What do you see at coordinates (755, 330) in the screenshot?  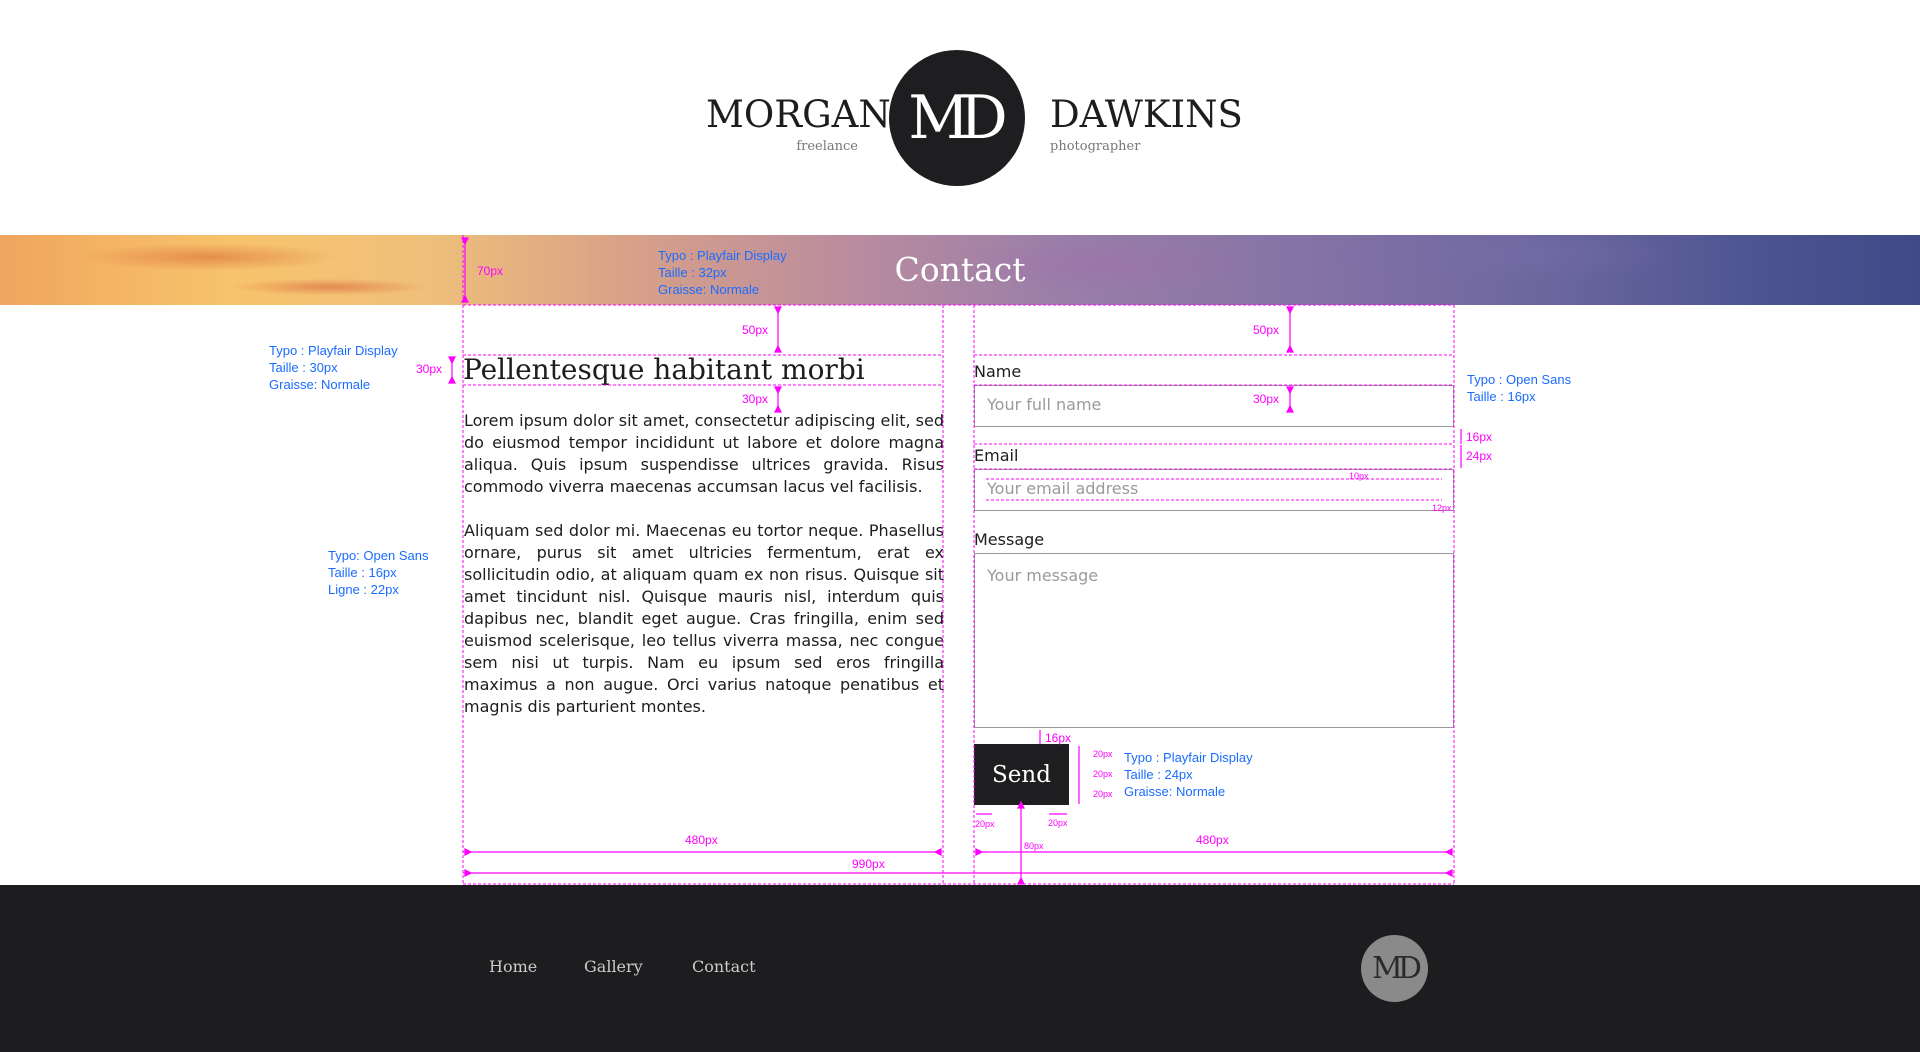 I see `dim-label-50-left: 50px` at bounding box center [755, 330].